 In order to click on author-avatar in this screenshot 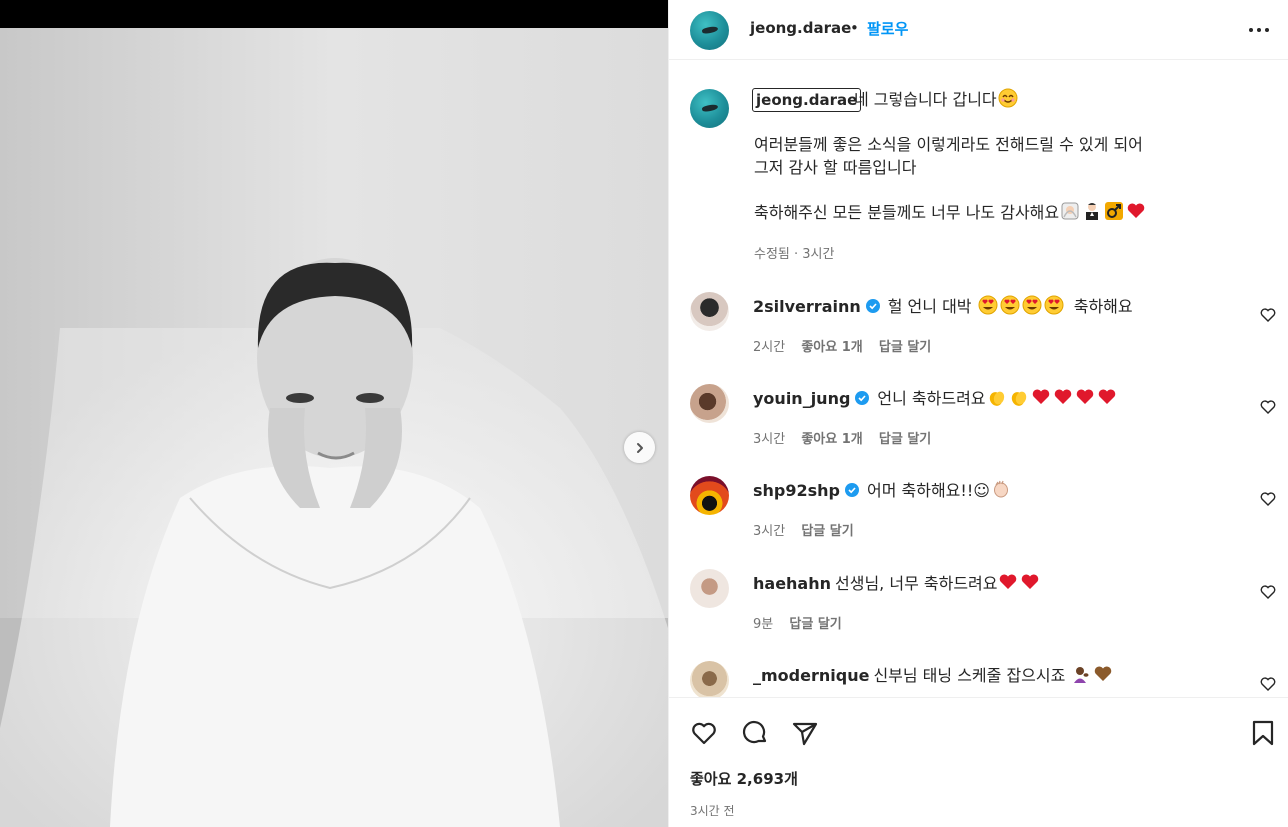, I will do `click(709, 30)`.